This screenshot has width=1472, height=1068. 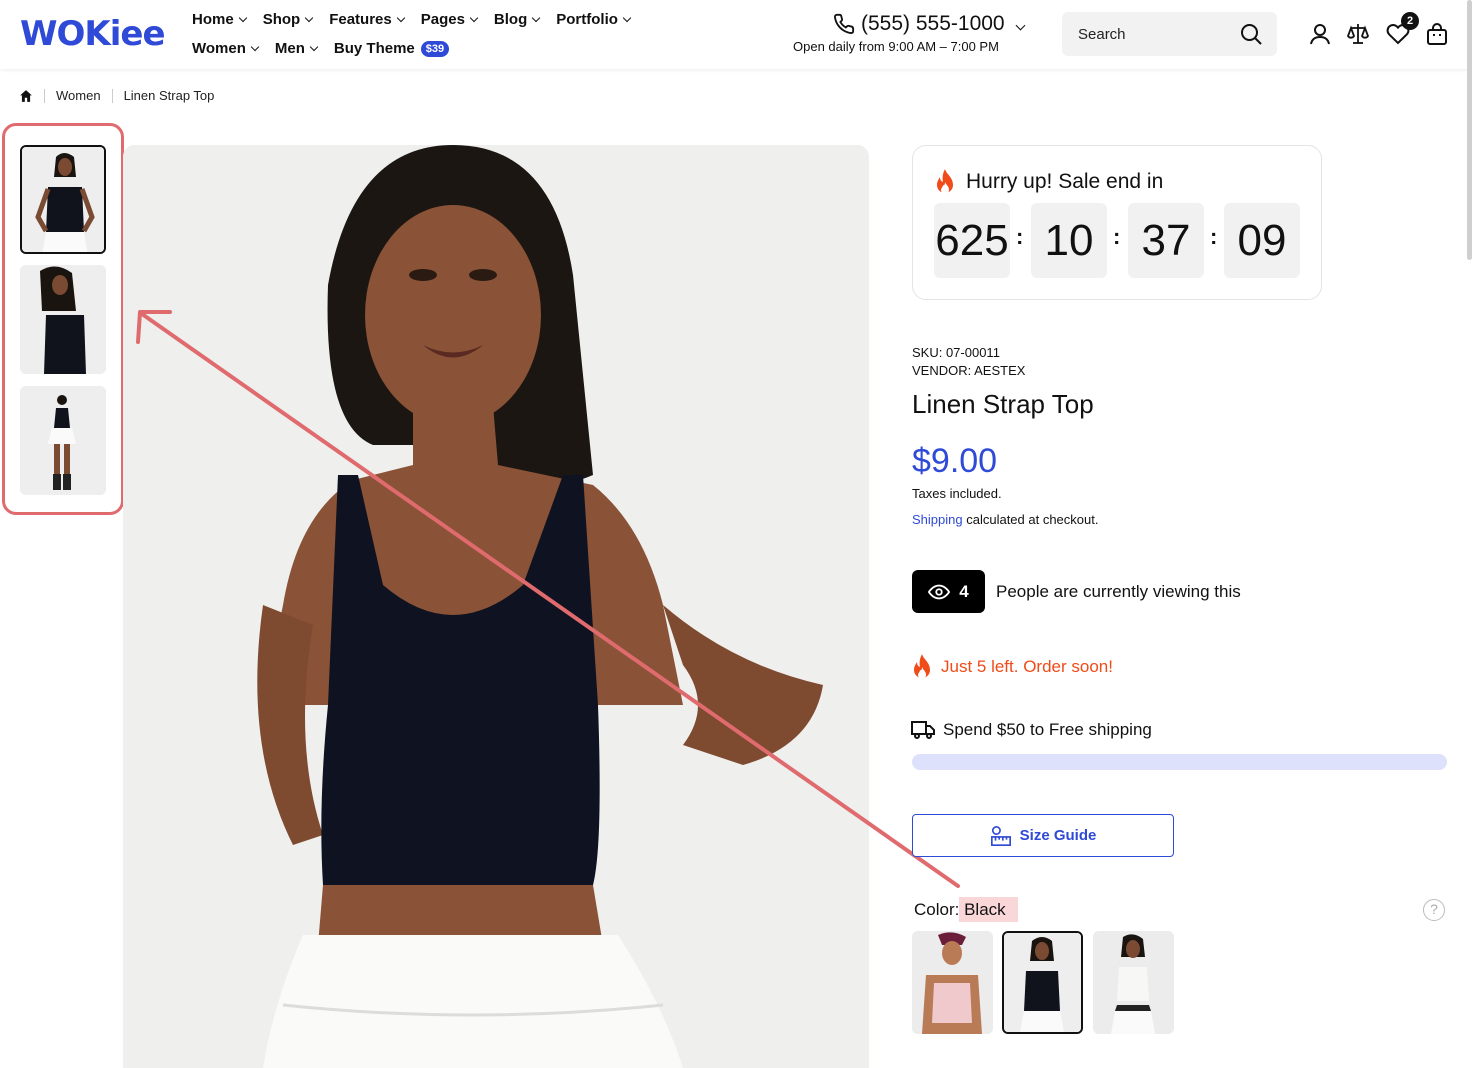 I want to click on white-top-image, so click(x=1133, y=982).